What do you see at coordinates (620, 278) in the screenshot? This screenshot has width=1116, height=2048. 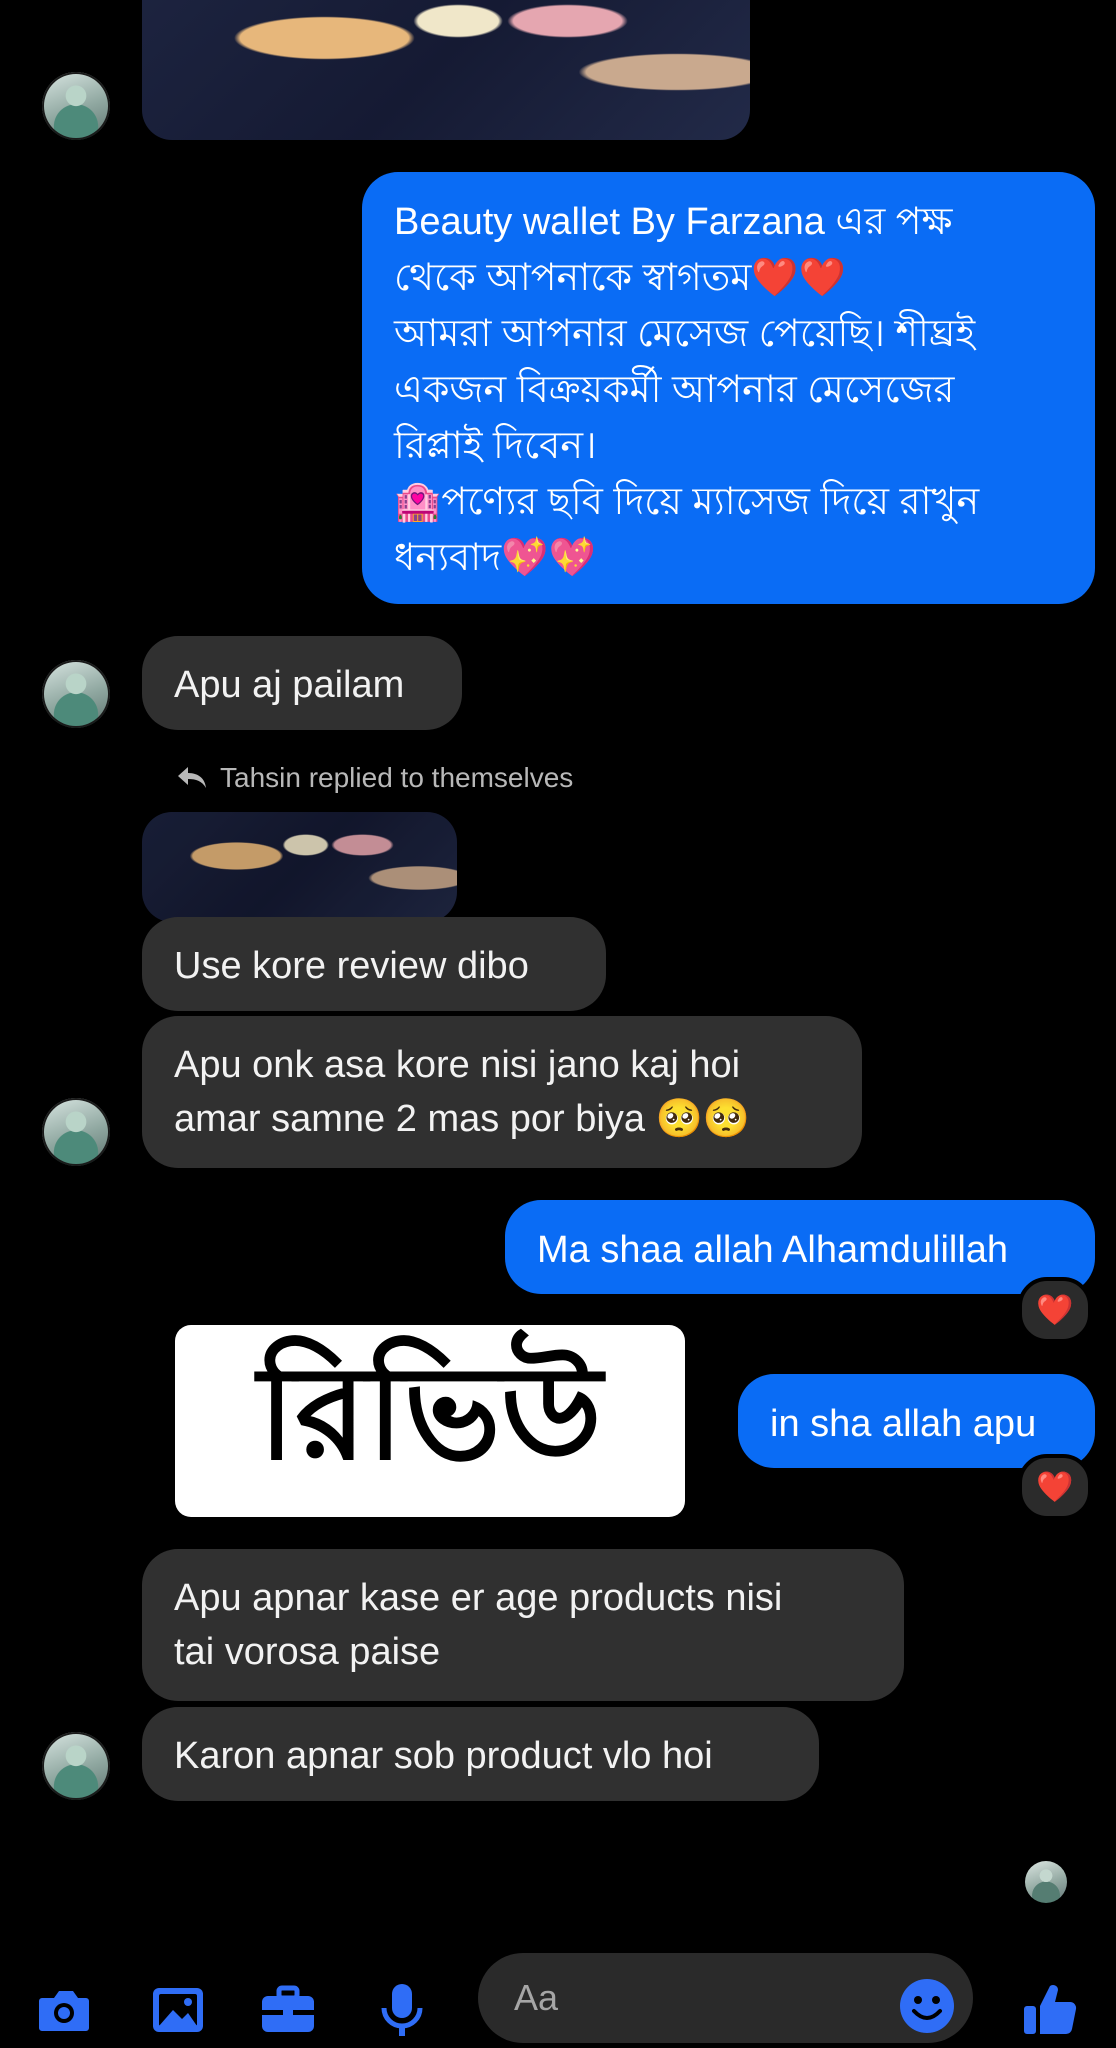 I see `welcome-line-2: থেকে আপনাকে স্বাগতম❤️❤️` at bounding box center [620, 278].